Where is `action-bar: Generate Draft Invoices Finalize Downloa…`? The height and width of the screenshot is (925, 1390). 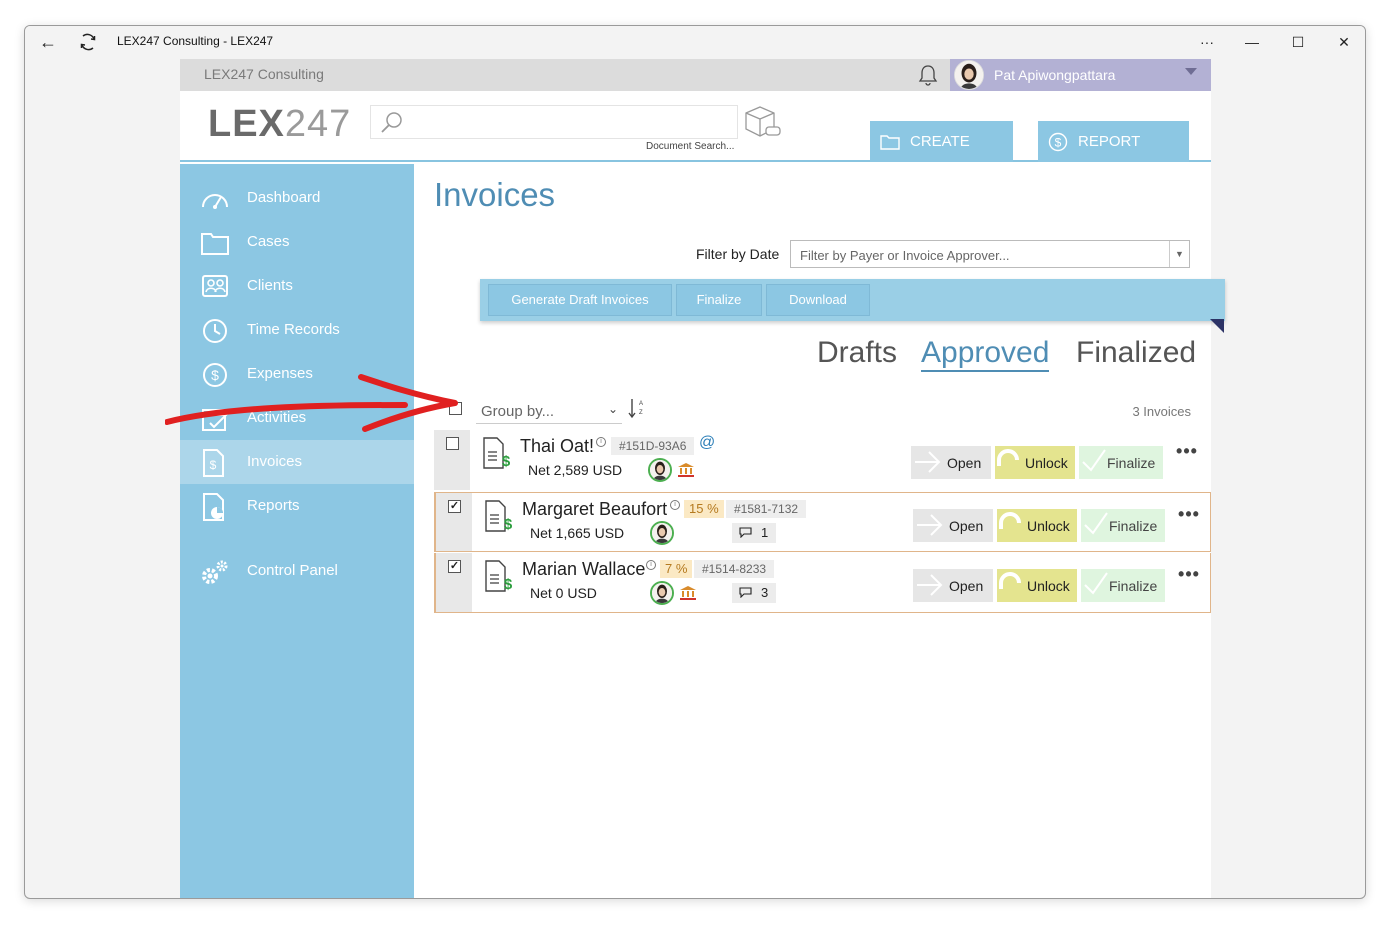 action-bar: Generate Draft Invoices Finalize Downloa… is located at coordinates (852, 300).